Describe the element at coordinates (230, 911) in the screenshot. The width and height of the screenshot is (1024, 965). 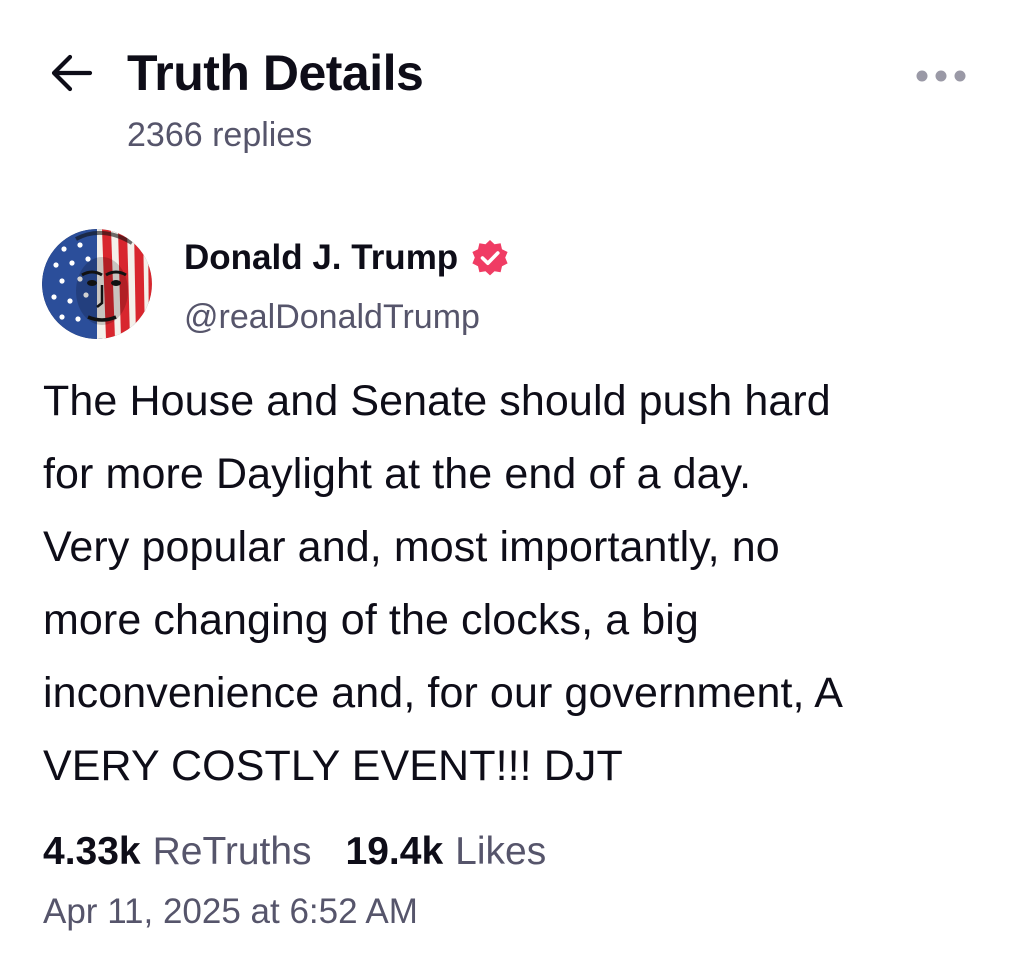
I see `post-timestamp: Apr 11, 2025 at 6:52 AM` at that location.